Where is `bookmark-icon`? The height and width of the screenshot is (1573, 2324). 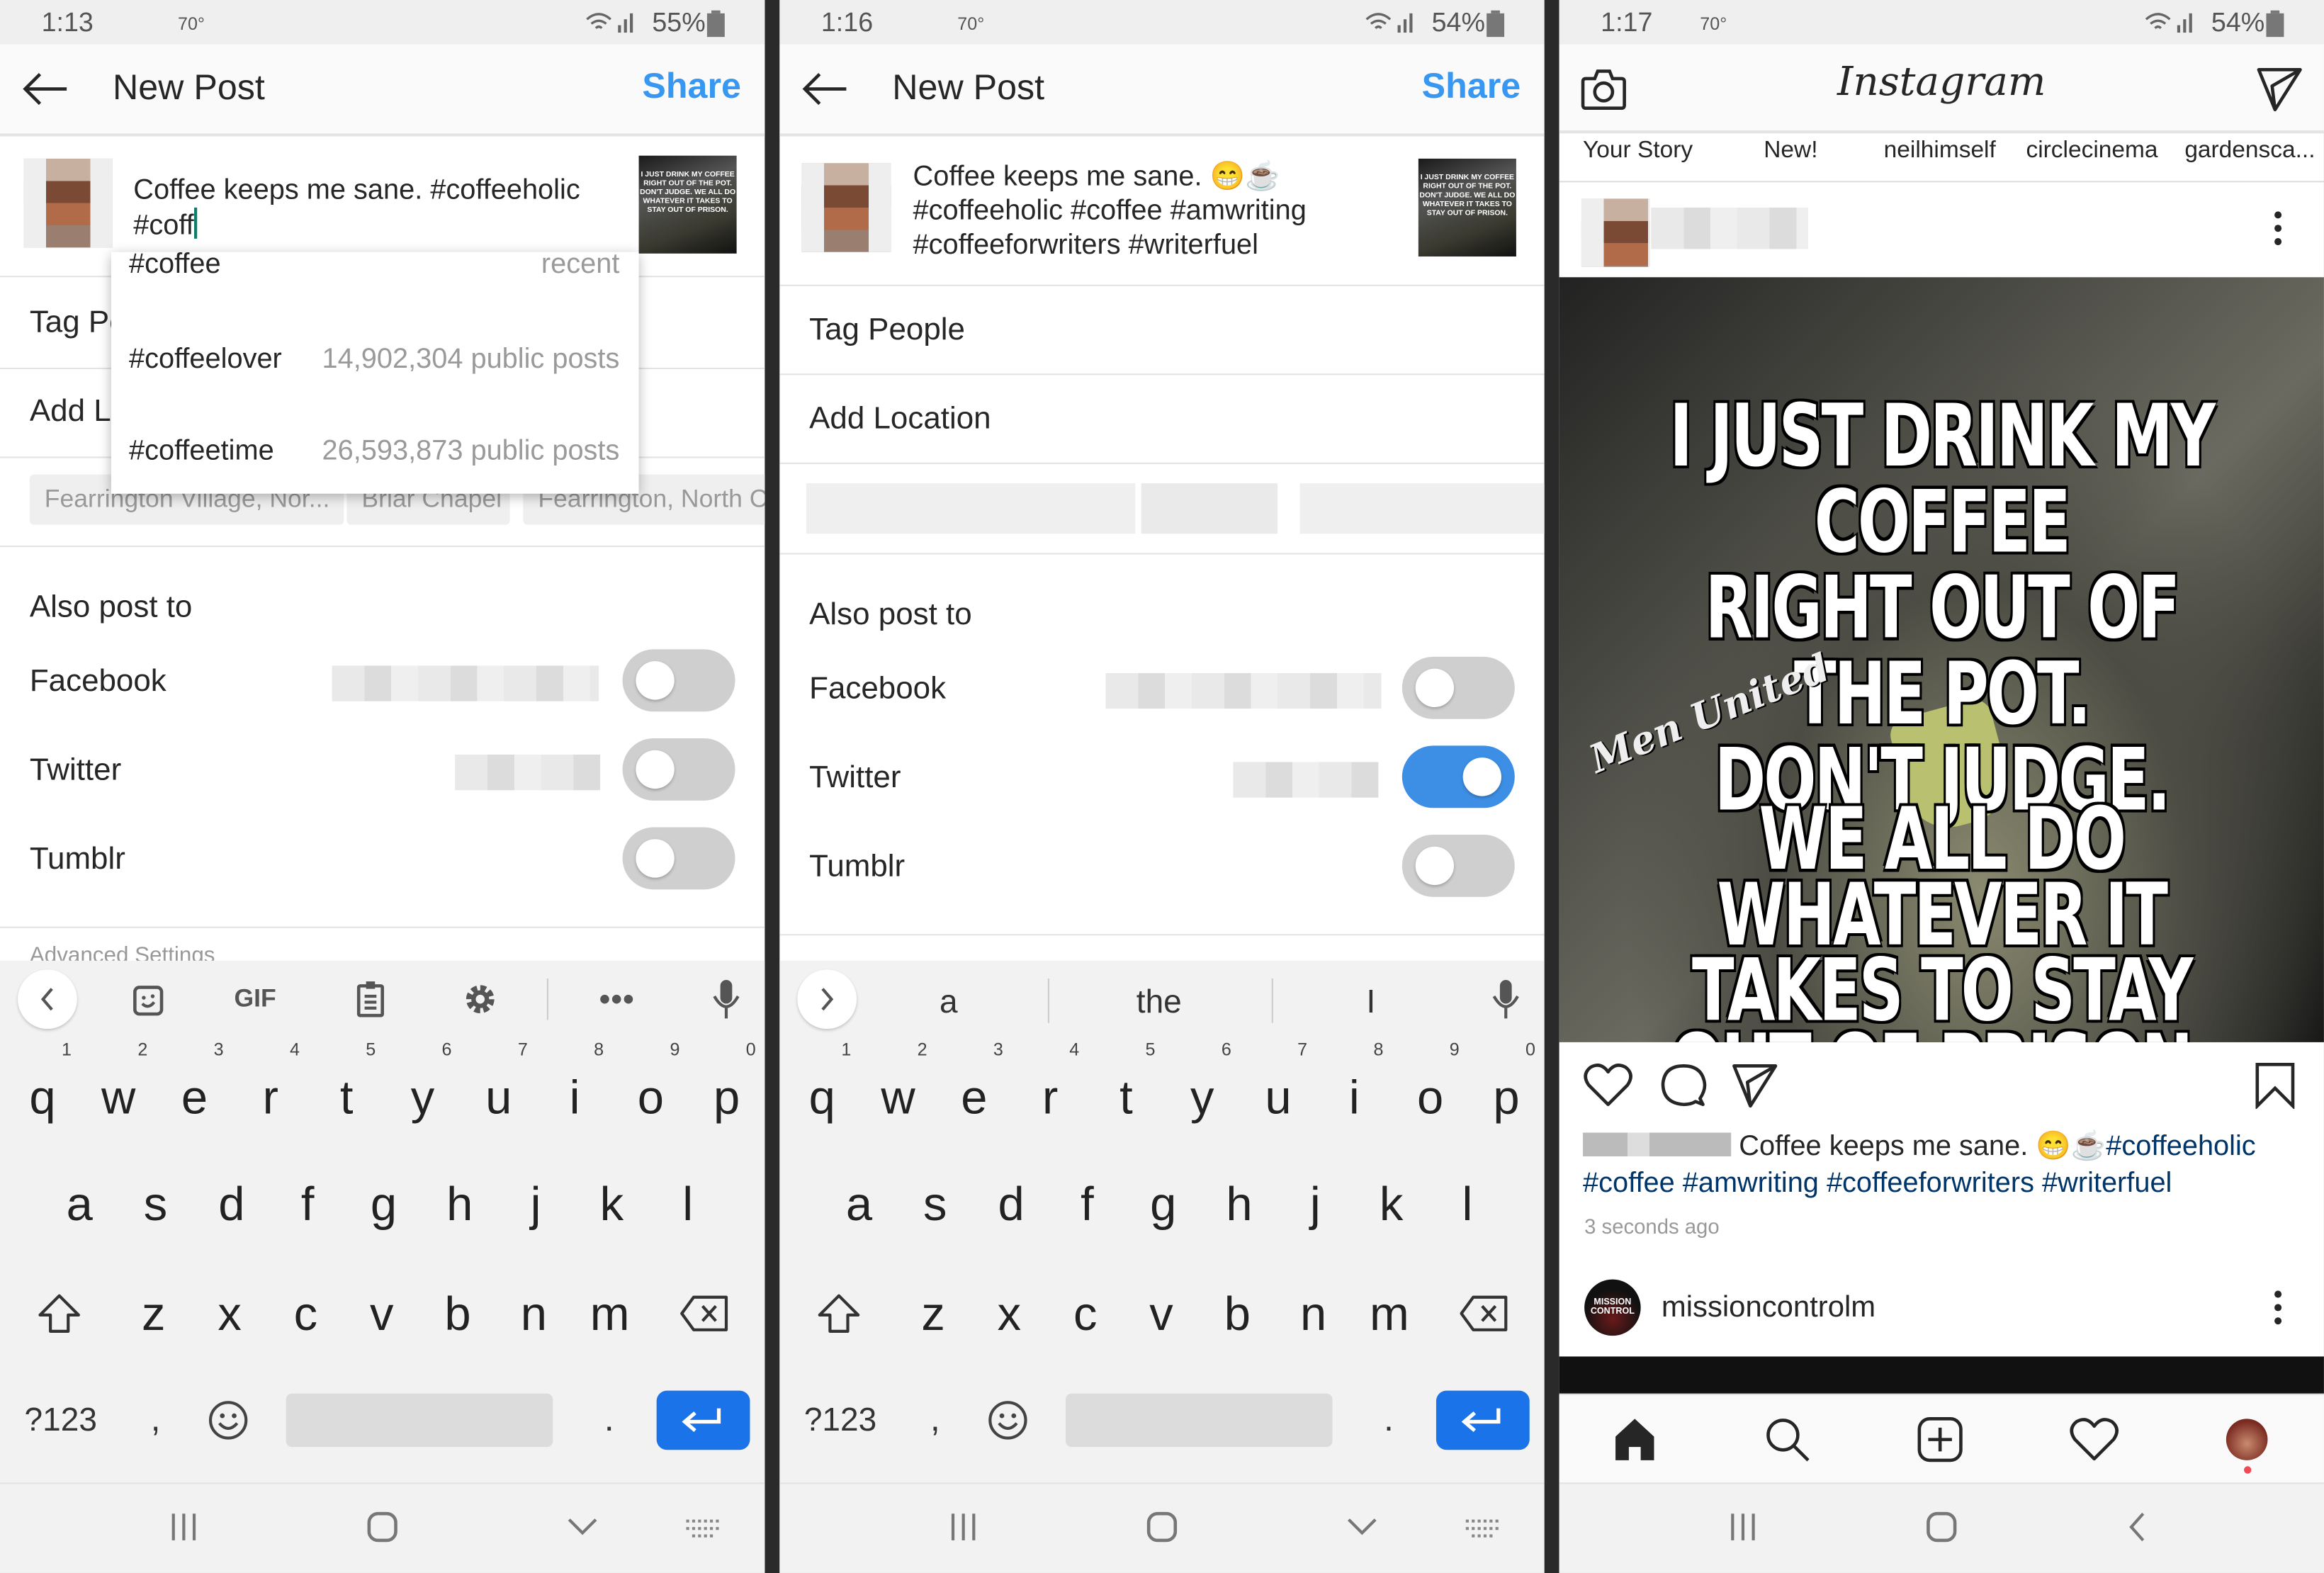
bookmark-icon is located at coordinates (2275, 1085).